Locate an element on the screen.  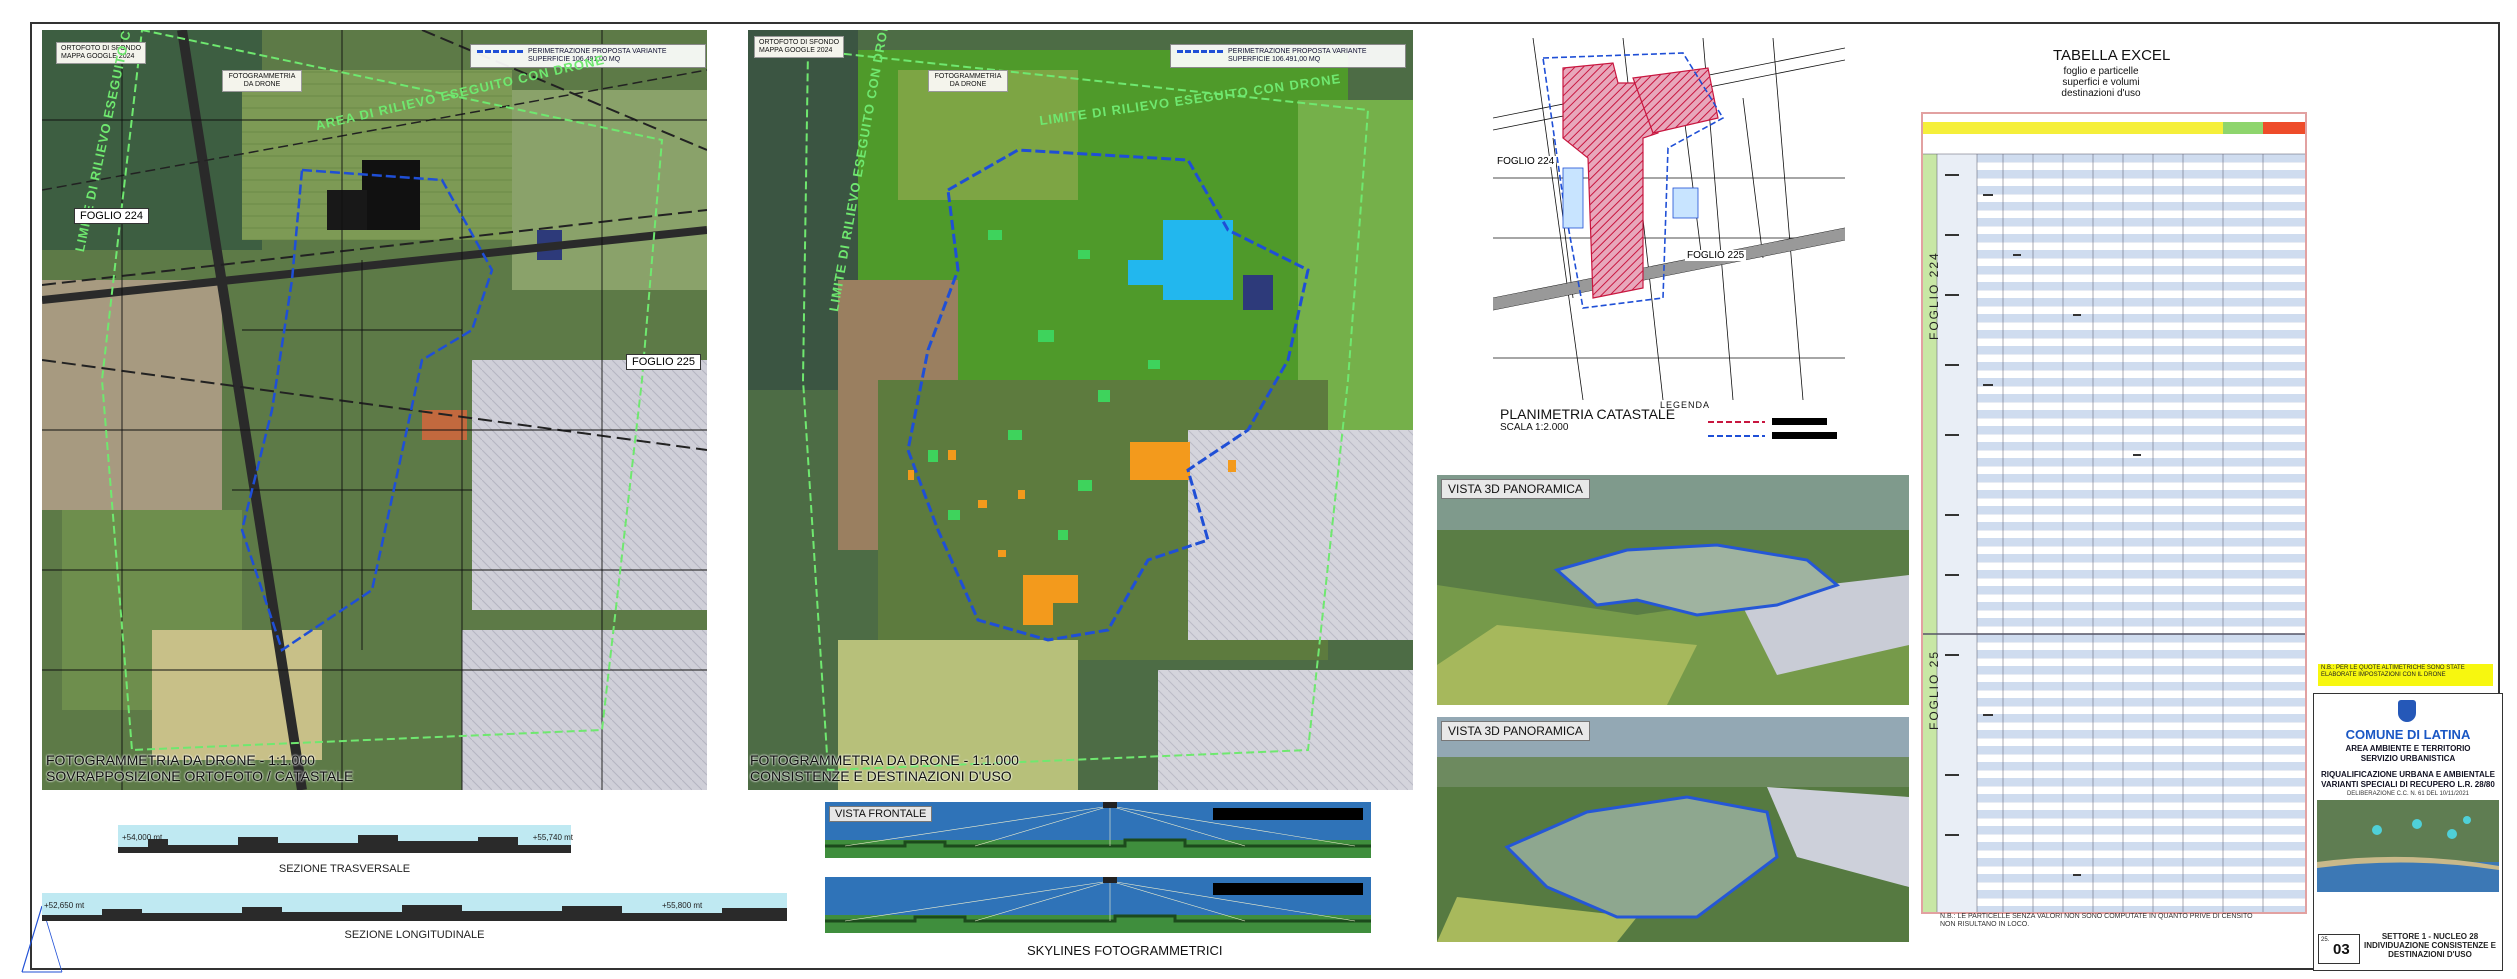
cat-foglio-225: FOGLIO 225 is located at coordinates (1716, 255).